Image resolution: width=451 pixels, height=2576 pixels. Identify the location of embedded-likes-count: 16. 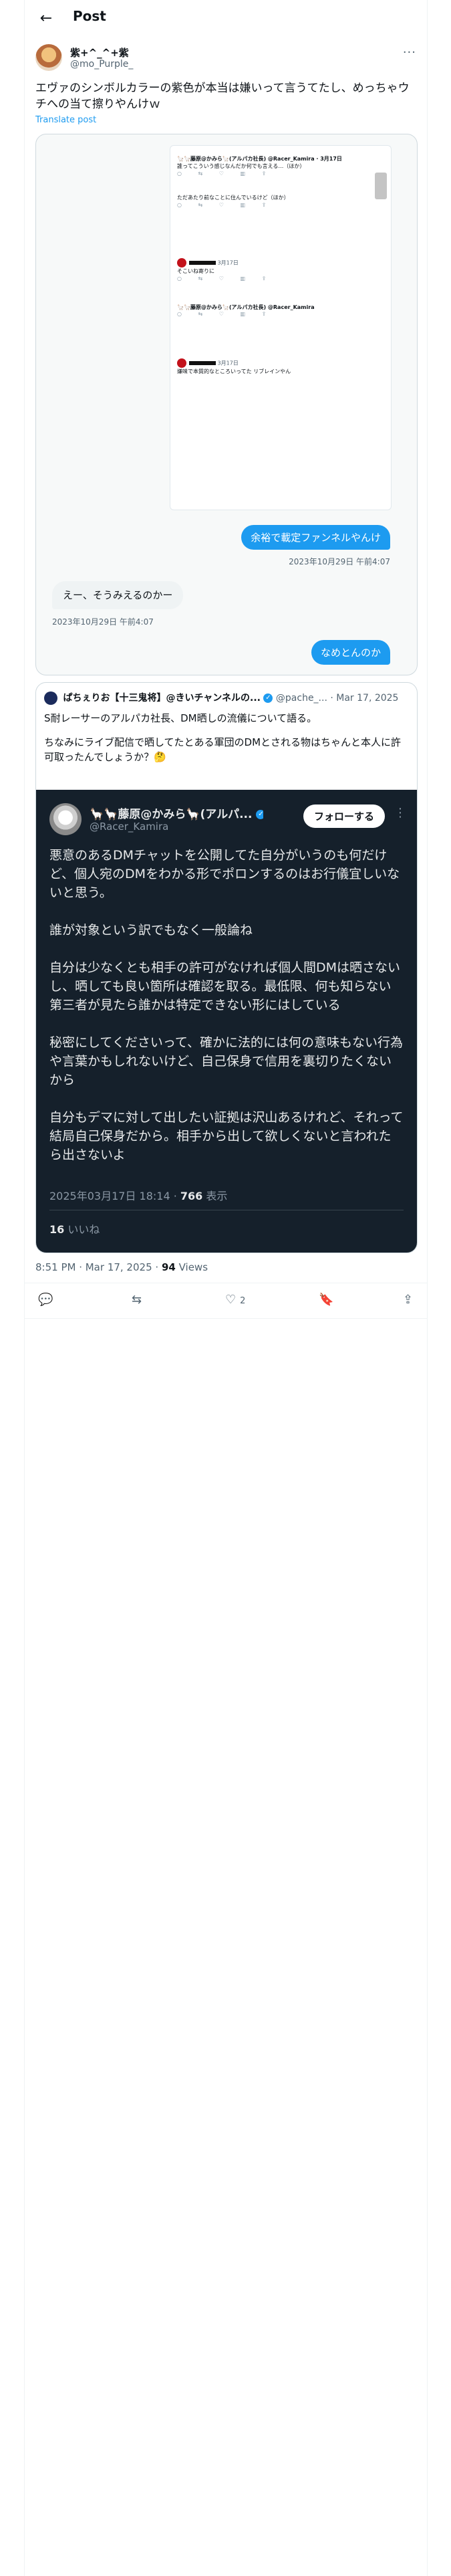
(57, 1229).